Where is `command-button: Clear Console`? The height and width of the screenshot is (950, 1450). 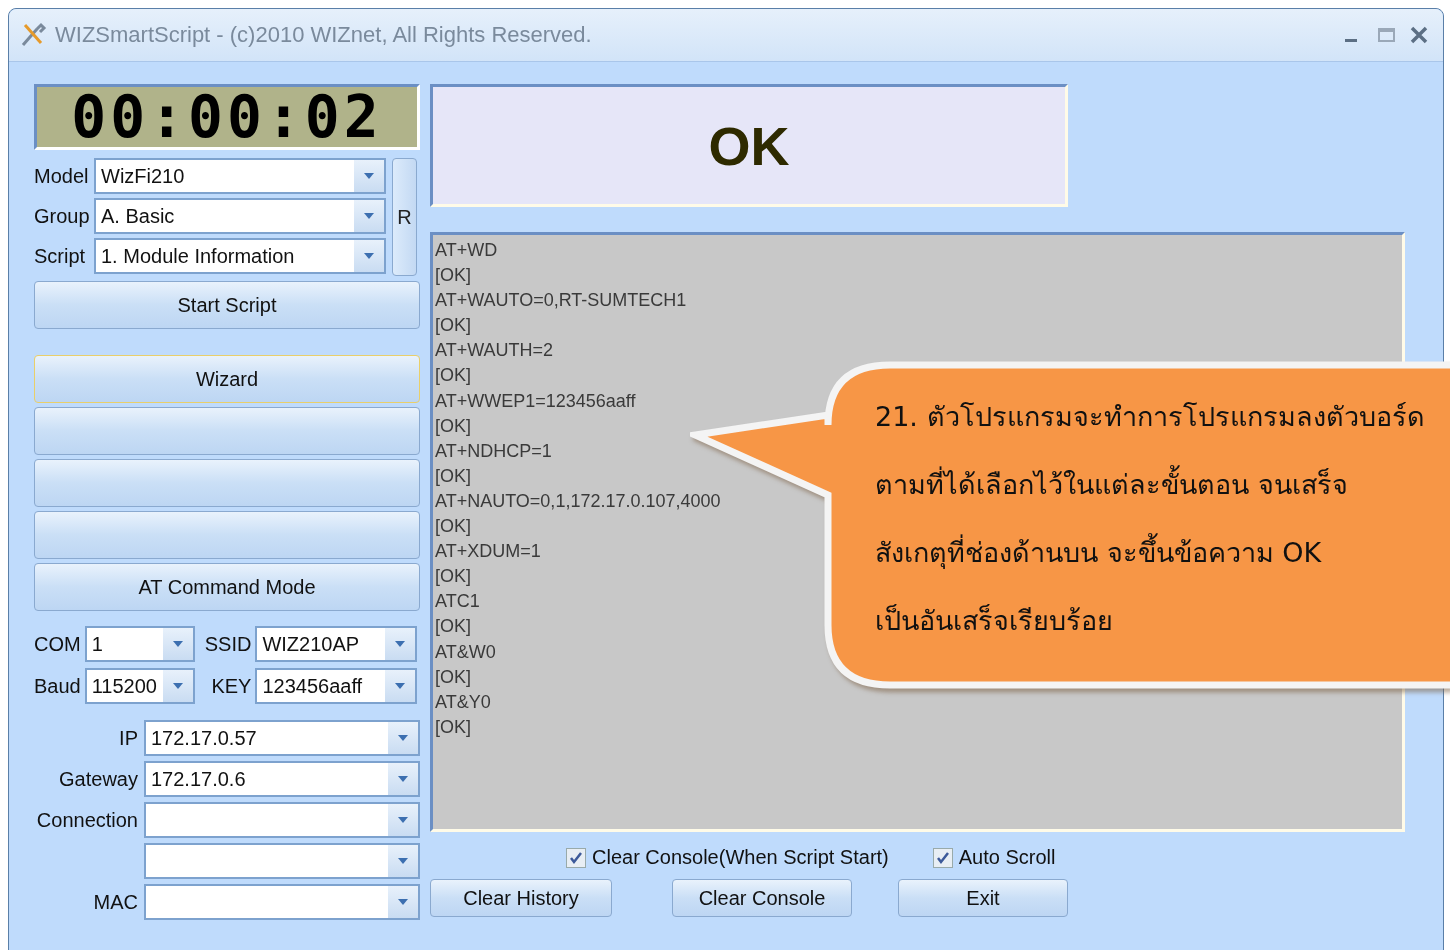
command-button: Clear Console is located at coordinates (762, 898).